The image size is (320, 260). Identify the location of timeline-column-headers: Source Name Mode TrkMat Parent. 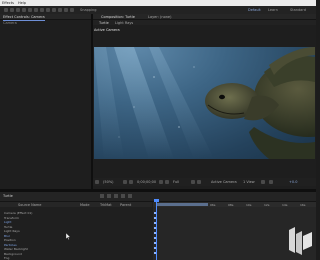
(76, 204).